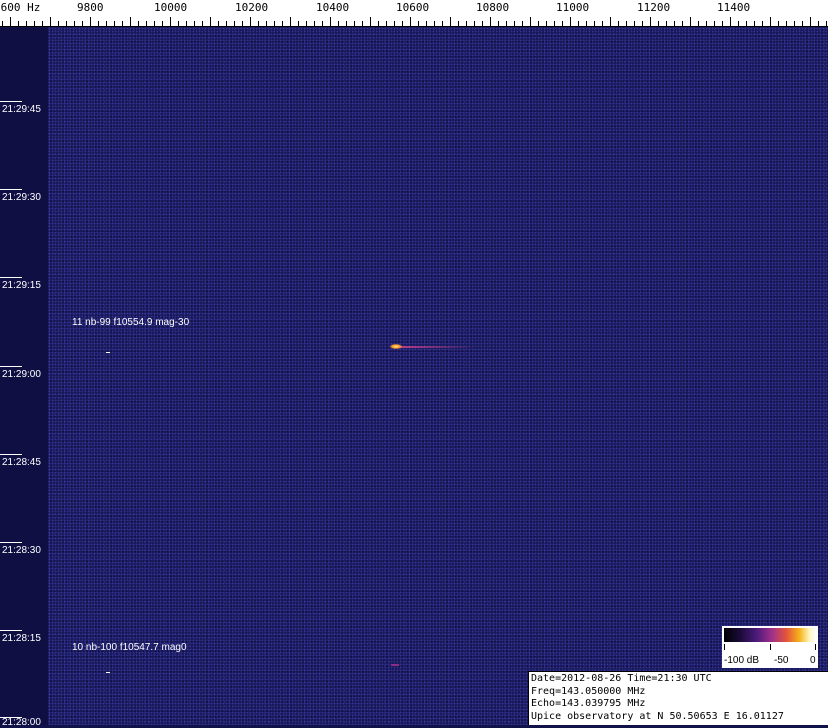 The height and width of the screenshot is (728, 828). Describe the element at coordinates (813, 660) in the screenshot. I see `scale-label-max: 0` at that location.